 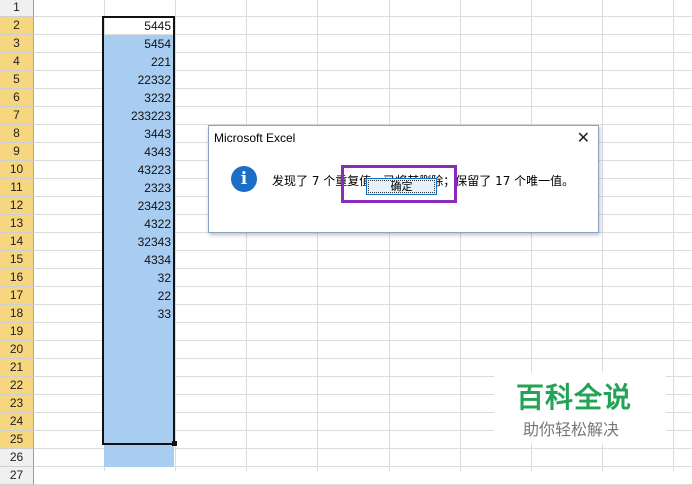 I want to click on row-header: 24, so click(x=17, y=422).